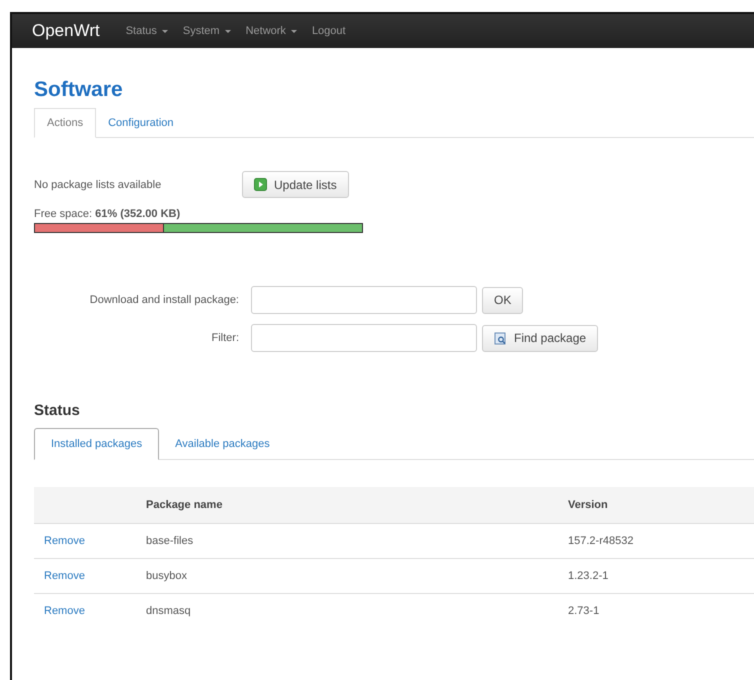 This screenshot has height=680, width=754. What do you see at coordinates (79, 90) in the screenshot?
I see `page-title: Software` at bounding box center [79, 90].